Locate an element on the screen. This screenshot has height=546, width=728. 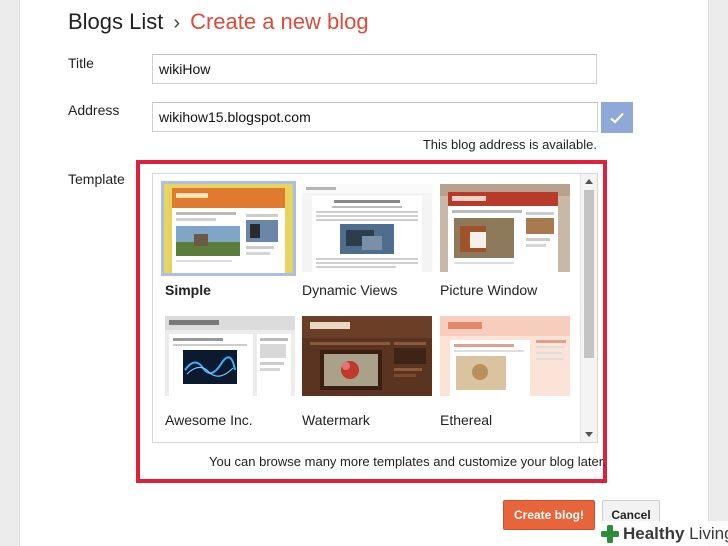
template-thumbnail-picture-window is located at coordinates (505, 228).